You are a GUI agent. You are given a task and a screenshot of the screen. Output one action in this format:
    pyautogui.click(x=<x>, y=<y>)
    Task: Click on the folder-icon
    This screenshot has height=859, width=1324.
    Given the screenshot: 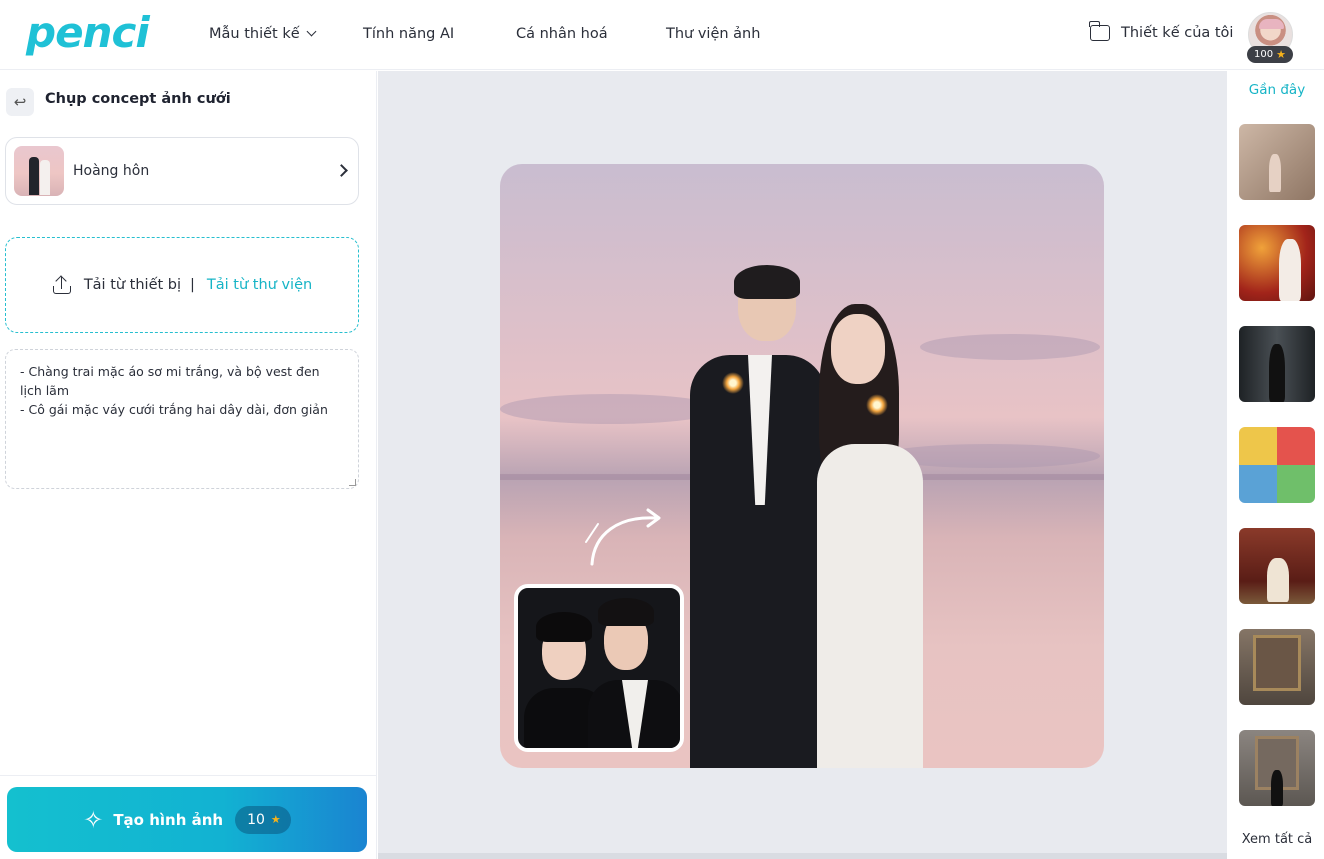 What is the action you would take?
    pyautogui.click(x=1099, y=31)
    